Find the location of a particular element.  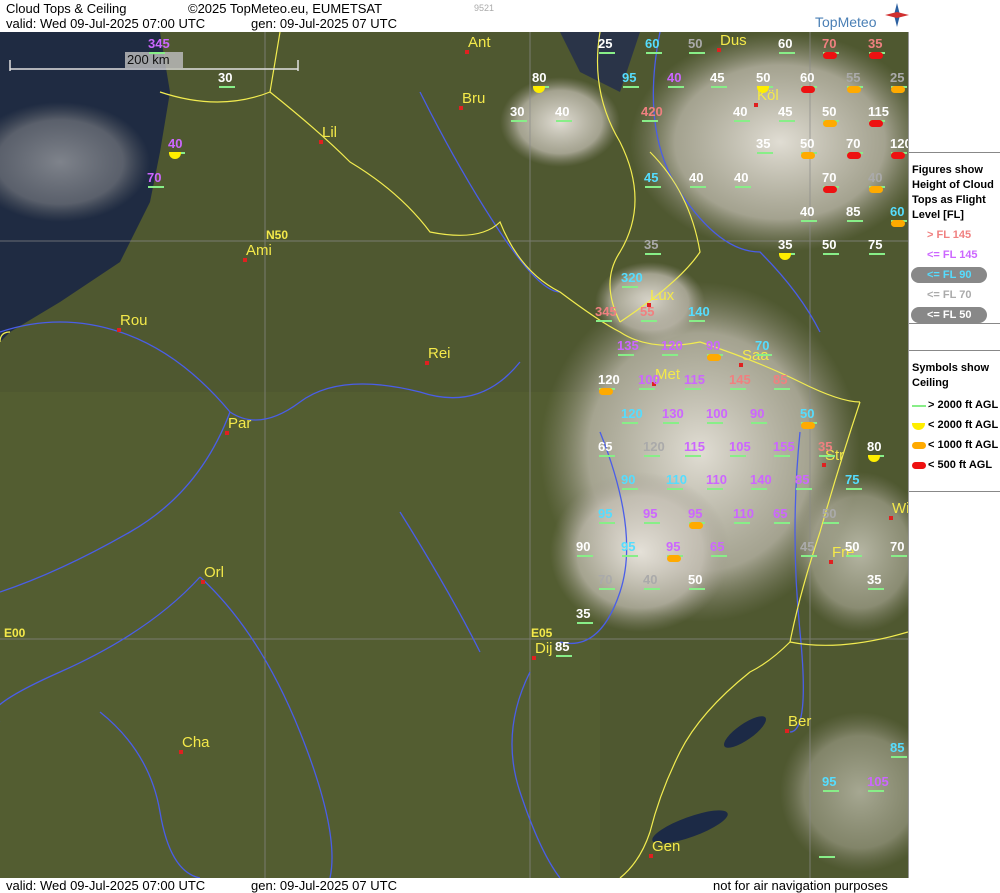

cloud-top-figure: 100 is located at coordinates (649, 379).